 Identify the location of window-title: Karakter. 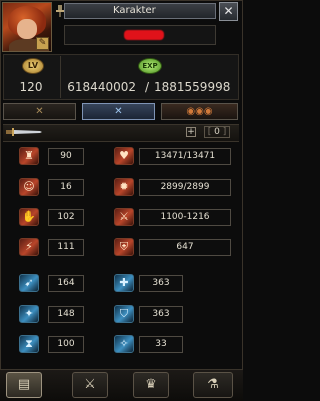
(140, 11).